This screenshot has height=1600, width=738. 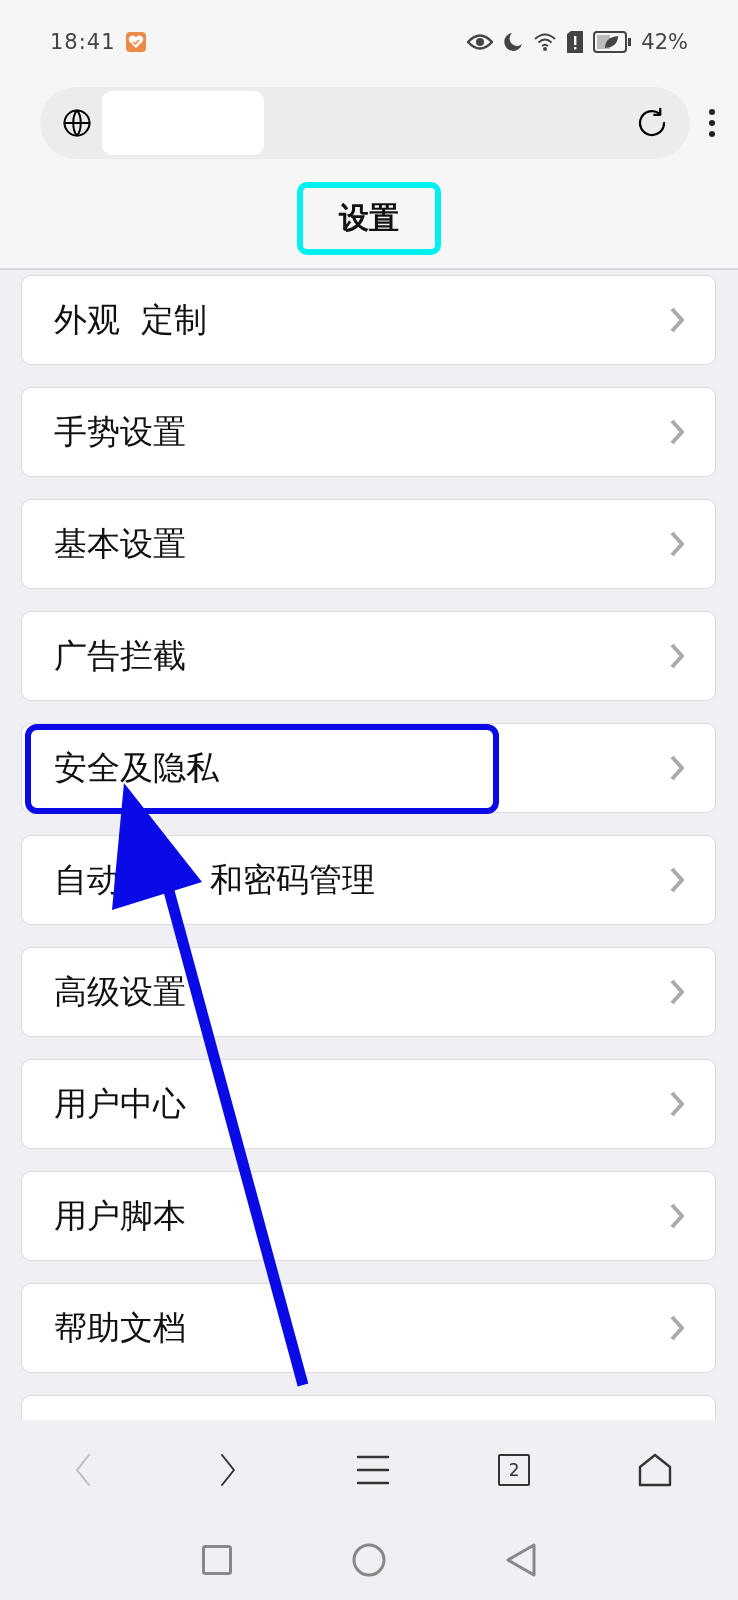 What do you see at coordinates (369, 1560) in the screenshot?
I see `home-circle-icon` at bounding box center [369, 1560].